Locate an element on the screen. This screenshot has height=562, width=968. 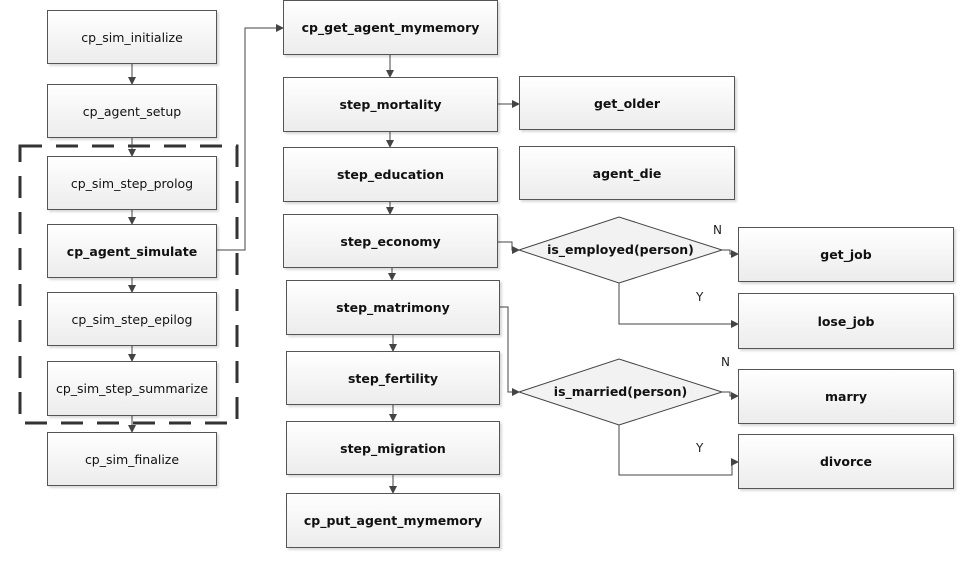
decision-married-label: is_married(person) is located at coordinates (620, 391).